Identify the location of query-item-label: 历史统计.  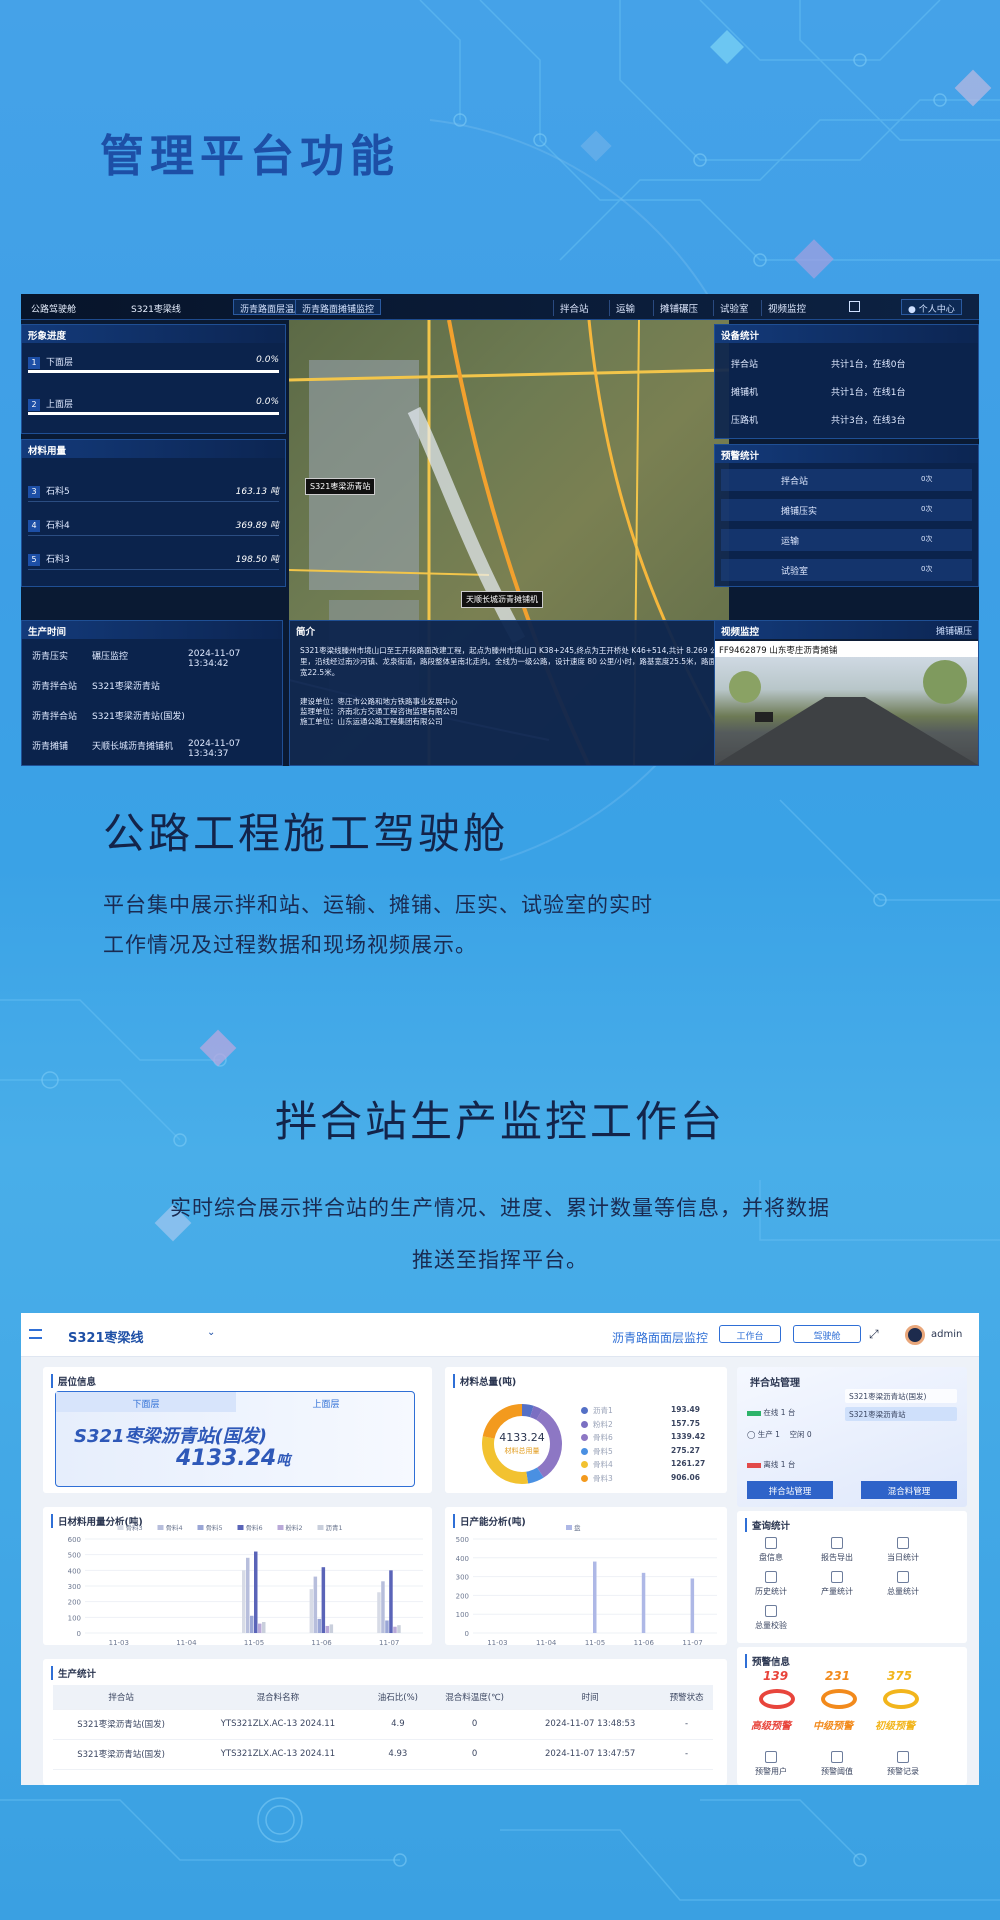
(771, 1591).